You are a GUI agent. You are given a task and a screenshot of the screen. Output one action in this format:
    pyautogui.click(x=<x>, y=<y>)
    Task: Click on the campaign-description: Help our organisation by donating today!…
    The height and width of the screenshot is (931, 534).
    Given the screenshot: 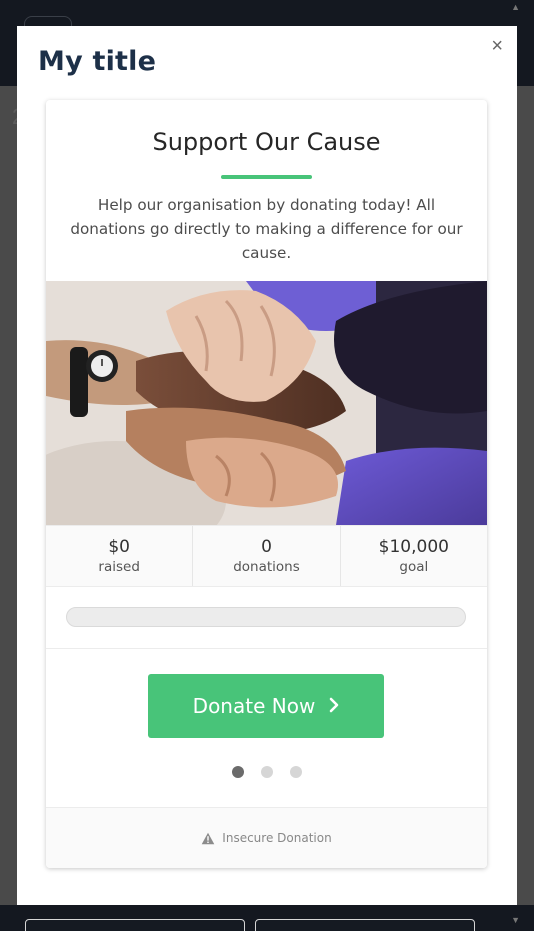 What is the action you would take?
    pyautogui.click(x=266, y=229)
    